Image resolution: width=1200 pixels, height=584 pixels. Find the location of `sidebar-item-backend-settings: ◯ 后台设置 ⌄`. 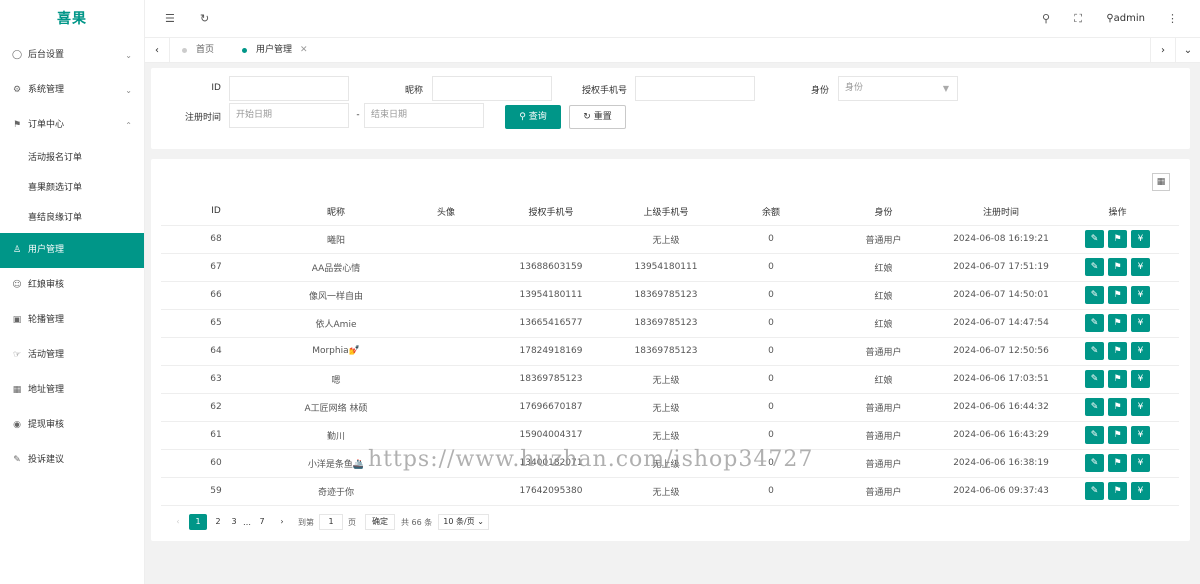

sidebar-item-backend-settings: ◯ 后台设置 ⌄ is located at coordinates (72, 55).